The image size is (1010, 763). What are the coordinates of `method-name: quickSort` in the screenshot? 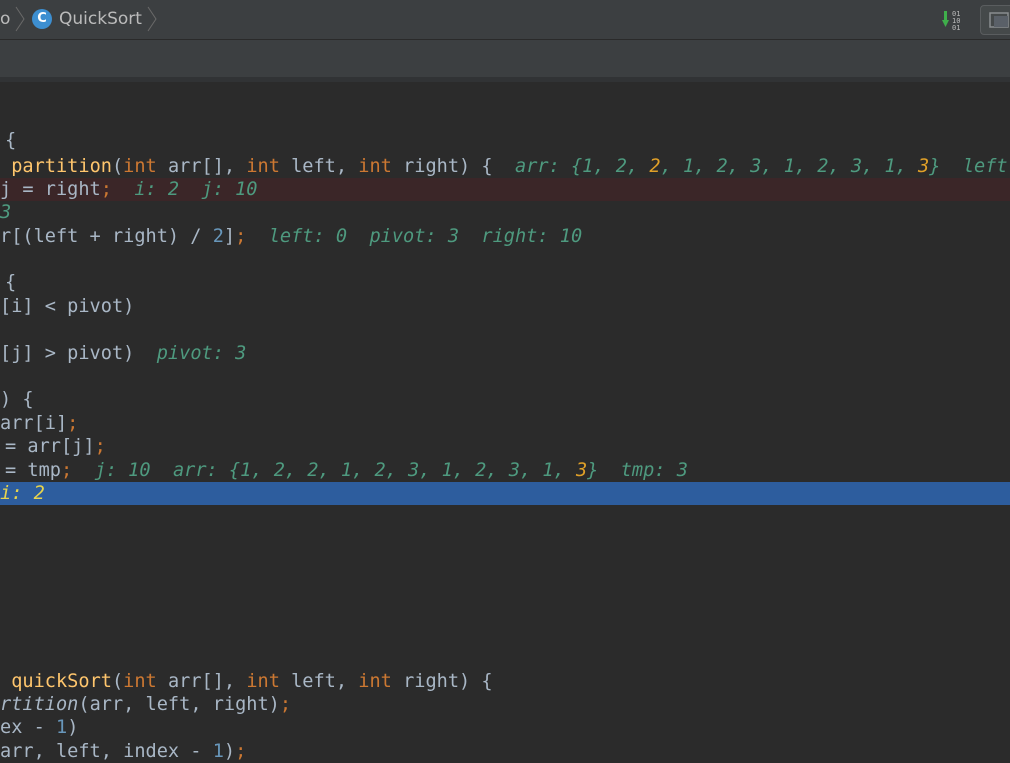 It's located at (61, 681).